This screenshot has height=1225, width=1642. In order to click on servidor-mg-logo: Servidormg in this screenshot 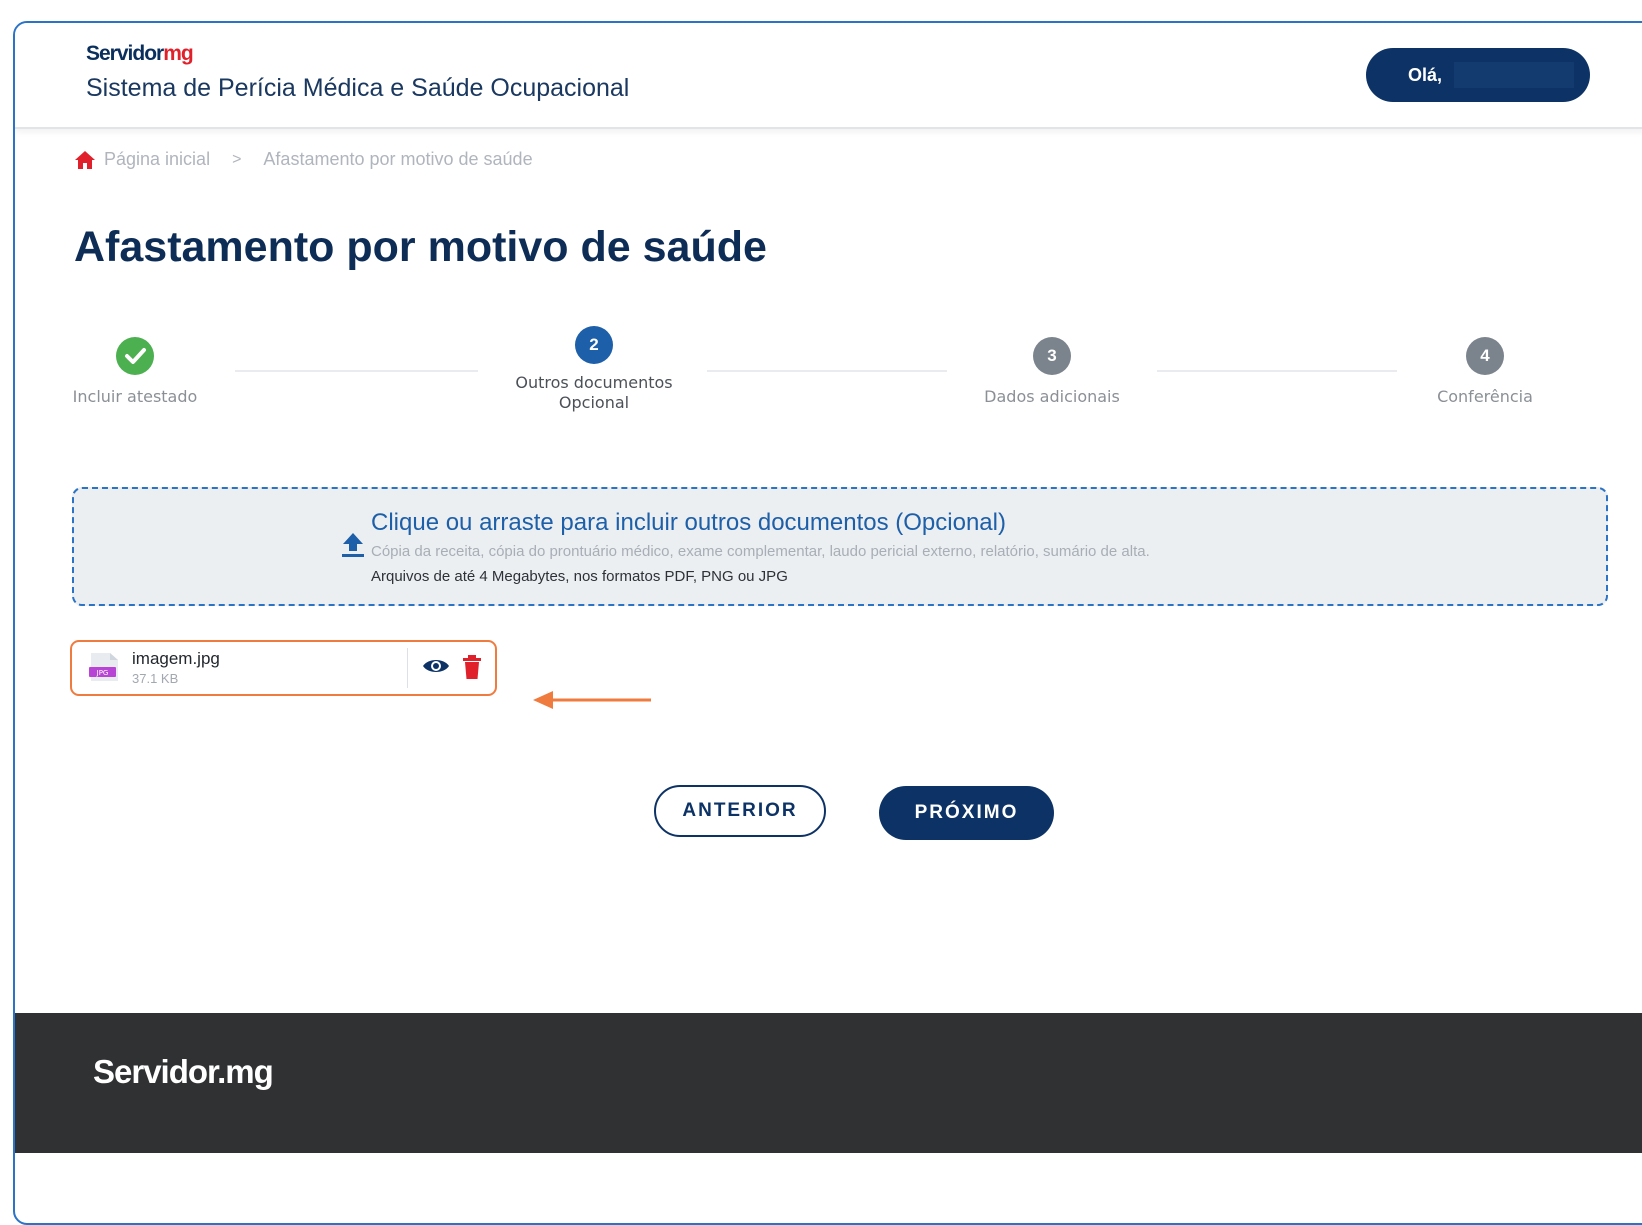, I will do `click(140, 54)`.